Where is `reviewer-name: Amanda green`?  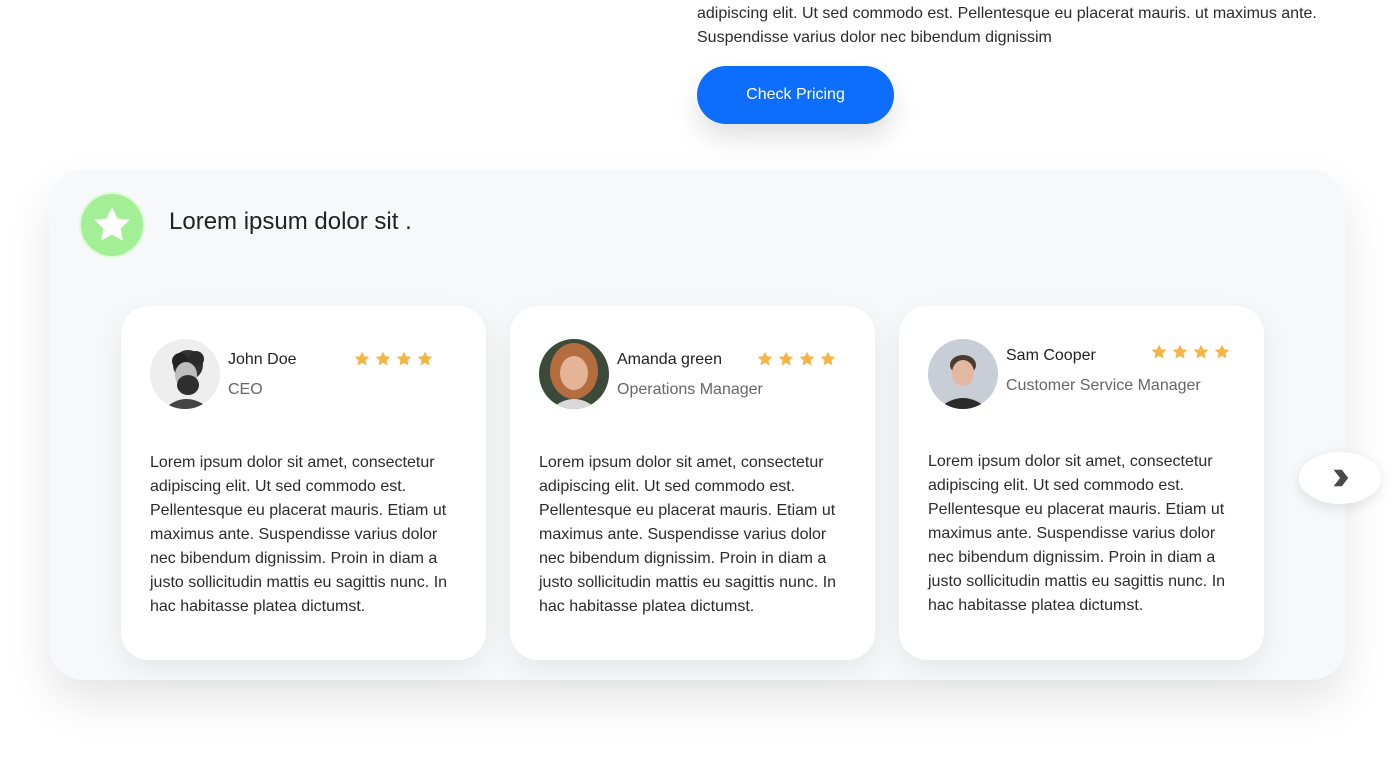
reviewer-name: Amanda green is located at coordinates (669, 359).